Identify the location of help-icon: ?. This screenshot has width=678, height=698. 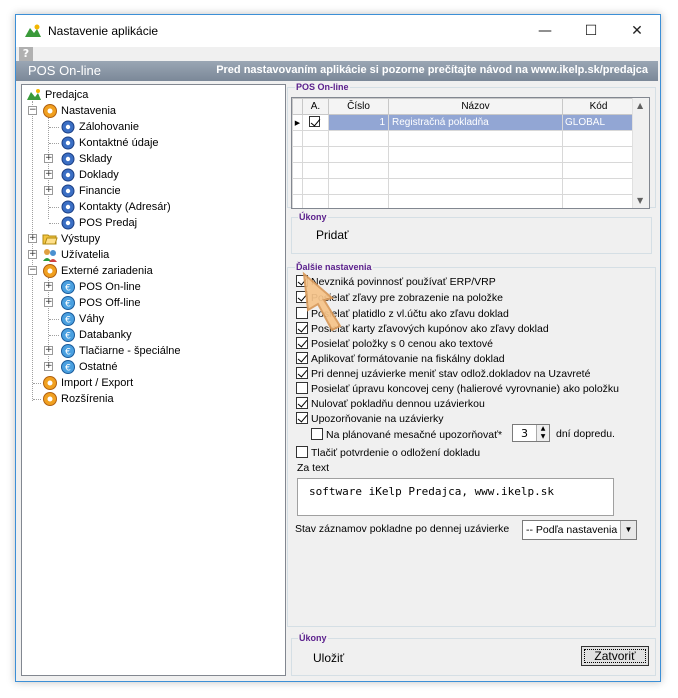
(26, 54).